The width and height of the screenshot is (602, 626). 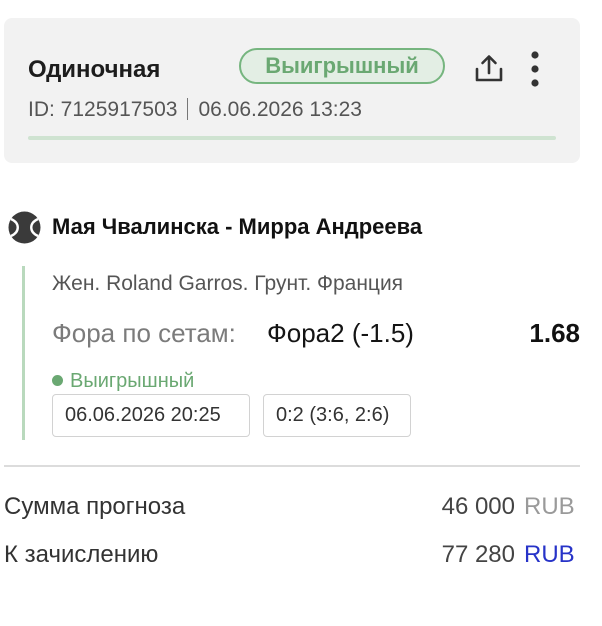 What do you see at coordinates (292, 138) in the screenshot?
I see `bet-progress-bar` at bounding box center [292, 138].